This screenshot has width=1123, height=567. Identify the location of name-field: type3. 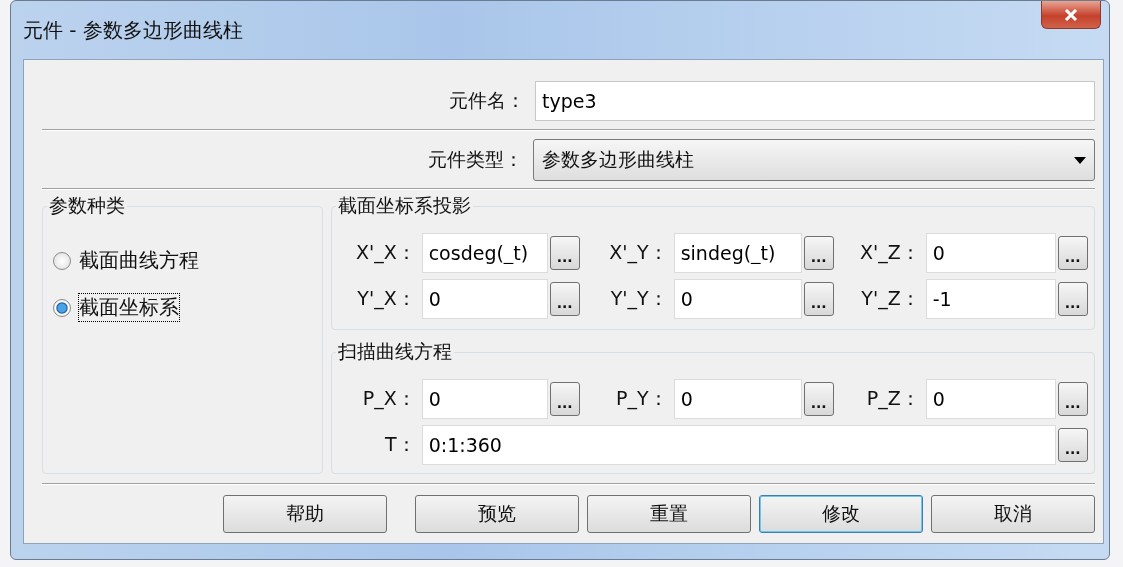
(815, 101).